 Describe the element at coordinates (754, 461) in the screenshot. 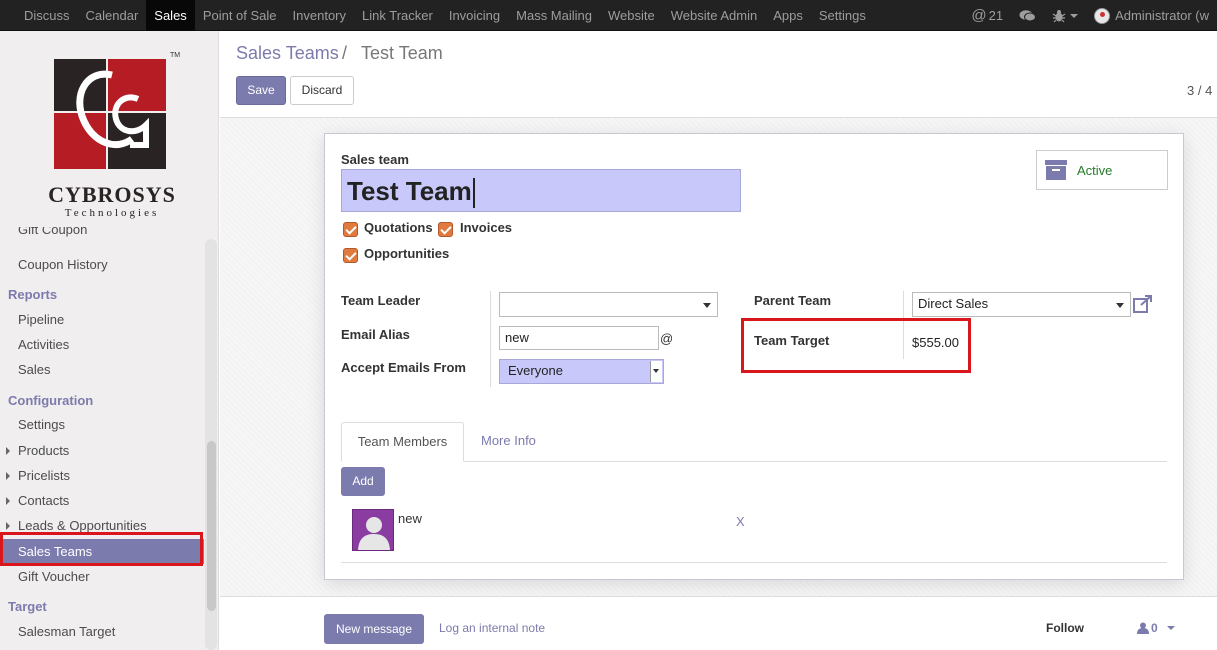

I see `tabs-divider` at that location.